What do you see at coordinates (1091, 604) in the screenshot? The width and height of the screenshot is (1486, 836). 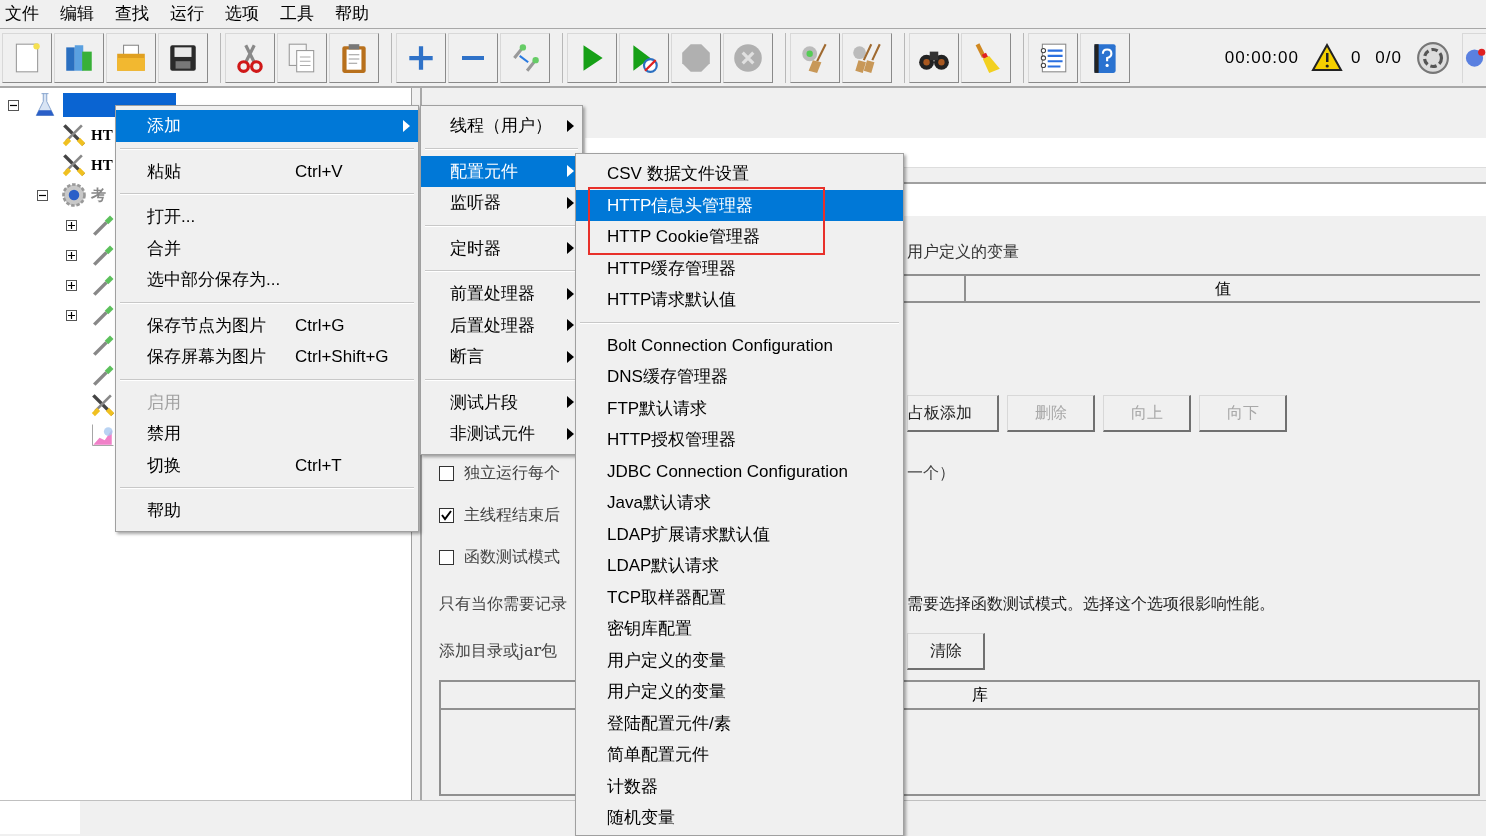 I see `note-text: 需要选择函数测试模式。选择这个选项很影响性能。` at bounding box center [1091, 604].